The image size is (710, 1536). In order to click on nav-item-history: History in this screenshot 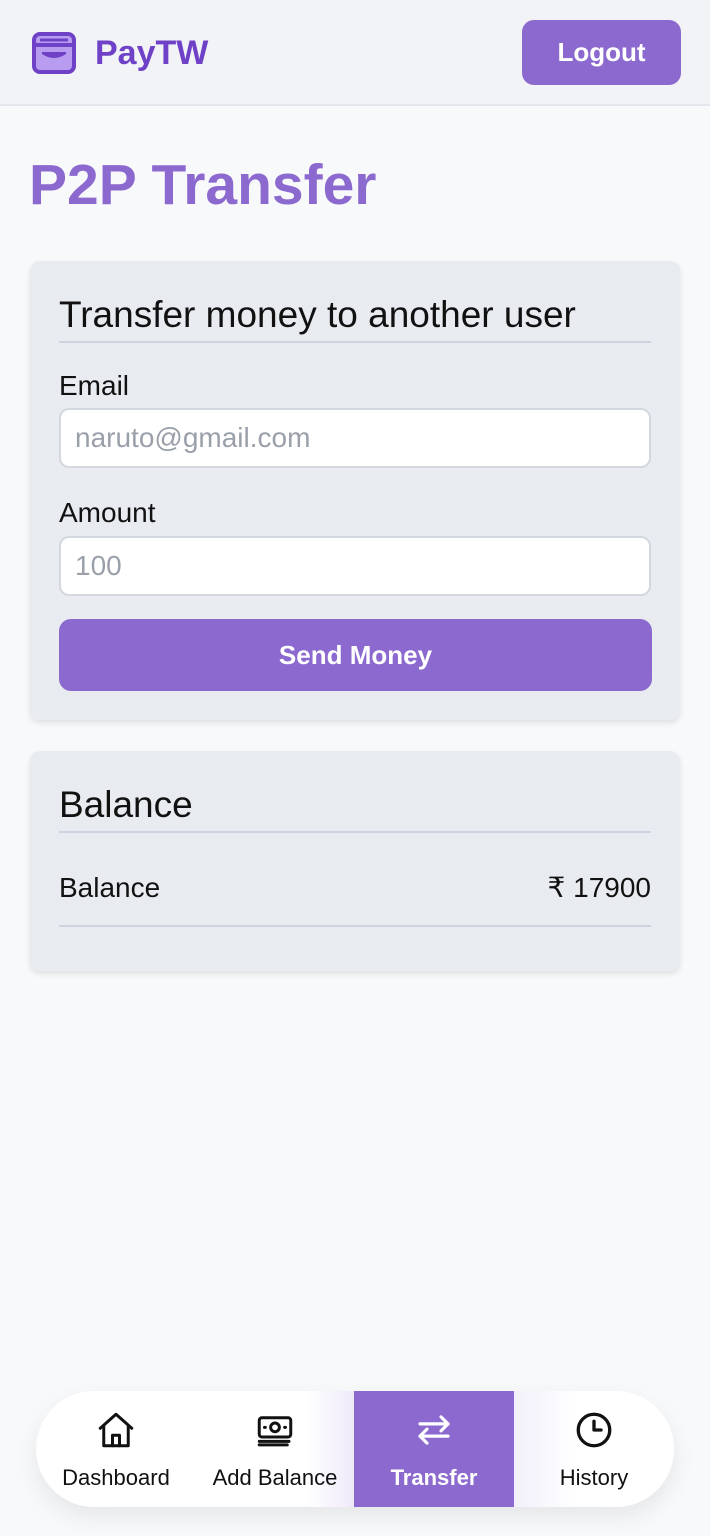, I will do `click(594, 1449)`.